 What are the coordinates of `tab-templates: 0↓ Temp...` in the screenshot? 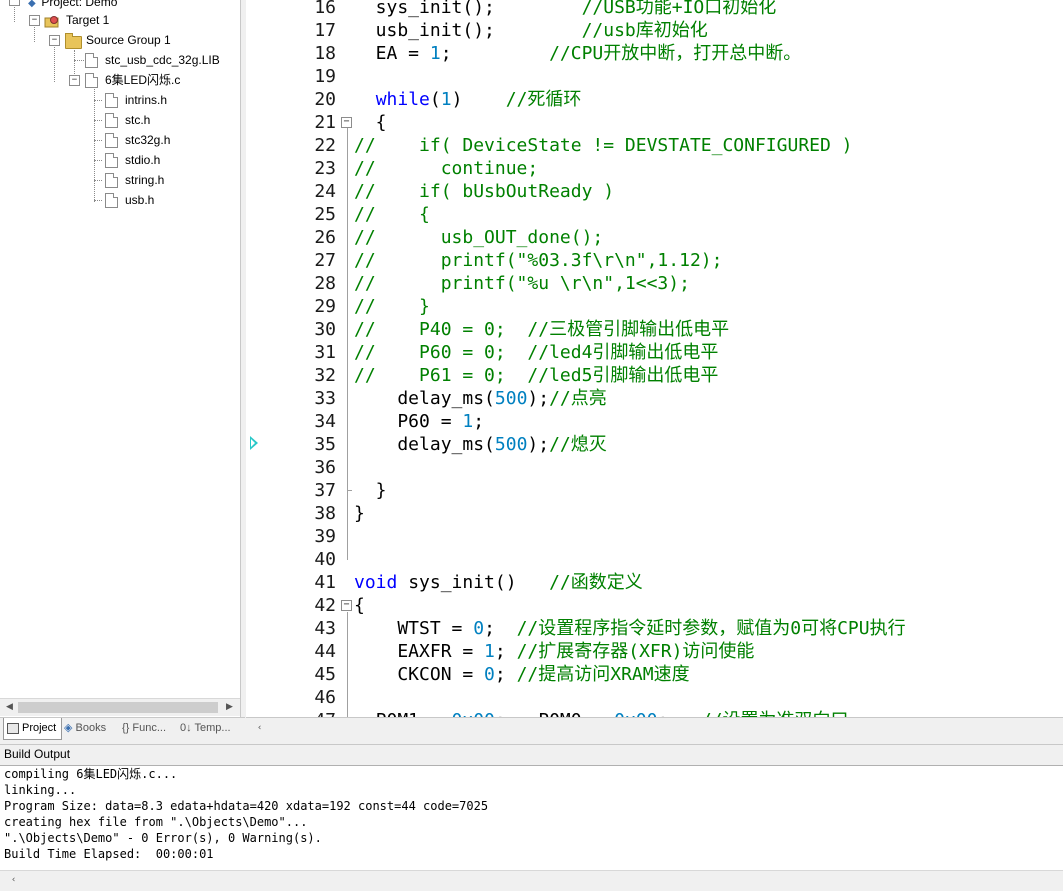 It's located at (211, 728).